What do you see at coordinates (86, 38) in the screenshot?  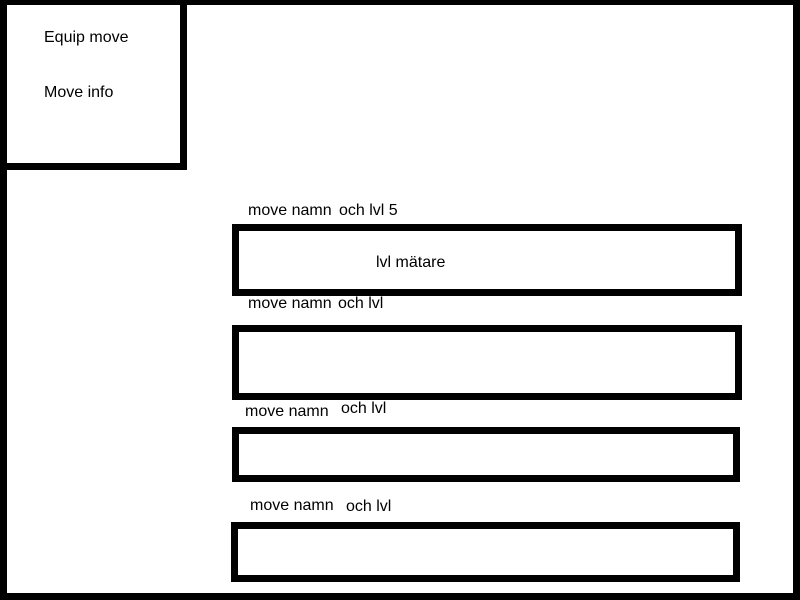 I see `equip-move-button: Equip move` at bounding box center [86, 38].